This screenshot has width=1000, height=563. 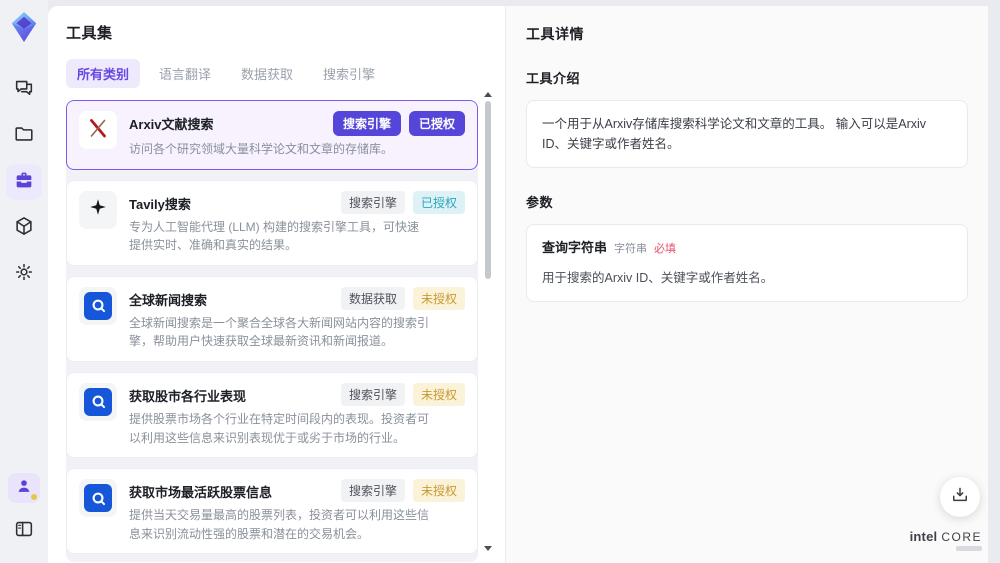 I want to click on intel-wordmark: intel, so click(x=923, y=536).